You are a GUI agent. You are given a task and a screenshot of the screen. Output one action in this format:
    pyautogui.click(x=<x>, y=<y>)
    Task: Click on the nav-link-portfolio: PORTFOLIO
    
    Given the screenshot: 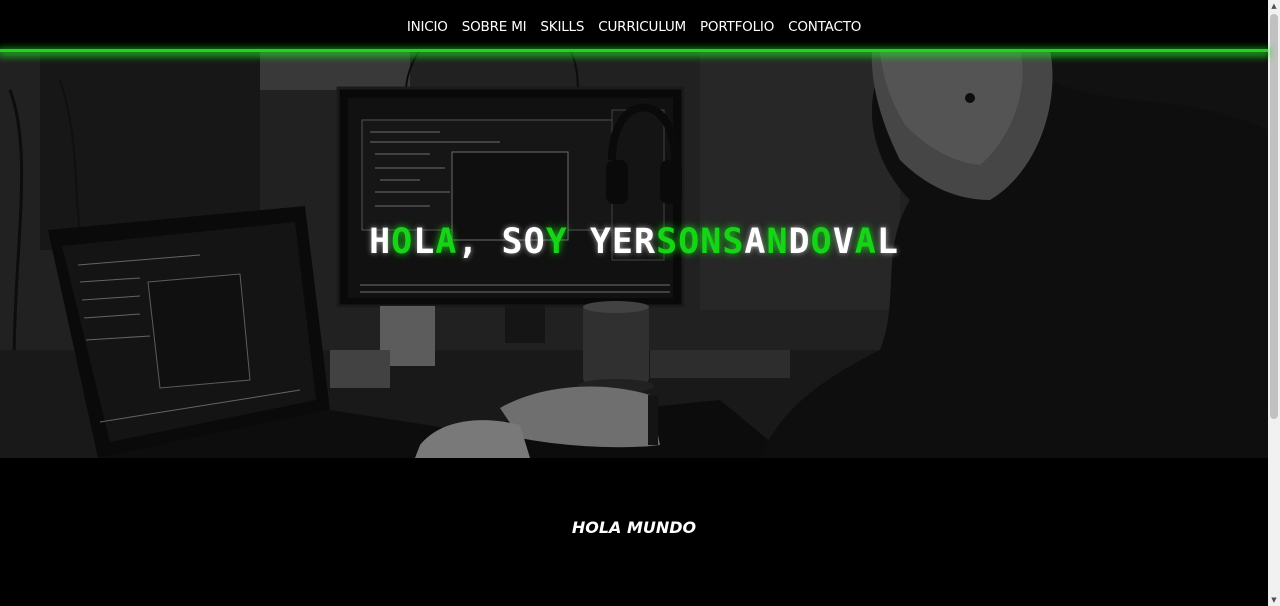 What is the action you would take?
    pyautogui.click(x=737, y=27)
    